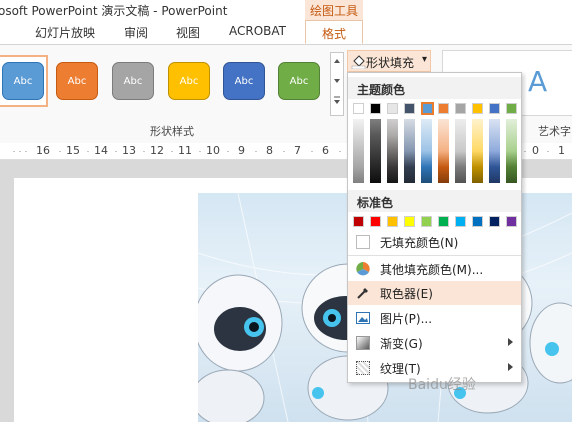  What do you see at coordinates (358, 151) in the screenshot?
I see `shade-column-white` at bounding box center [358, 151].